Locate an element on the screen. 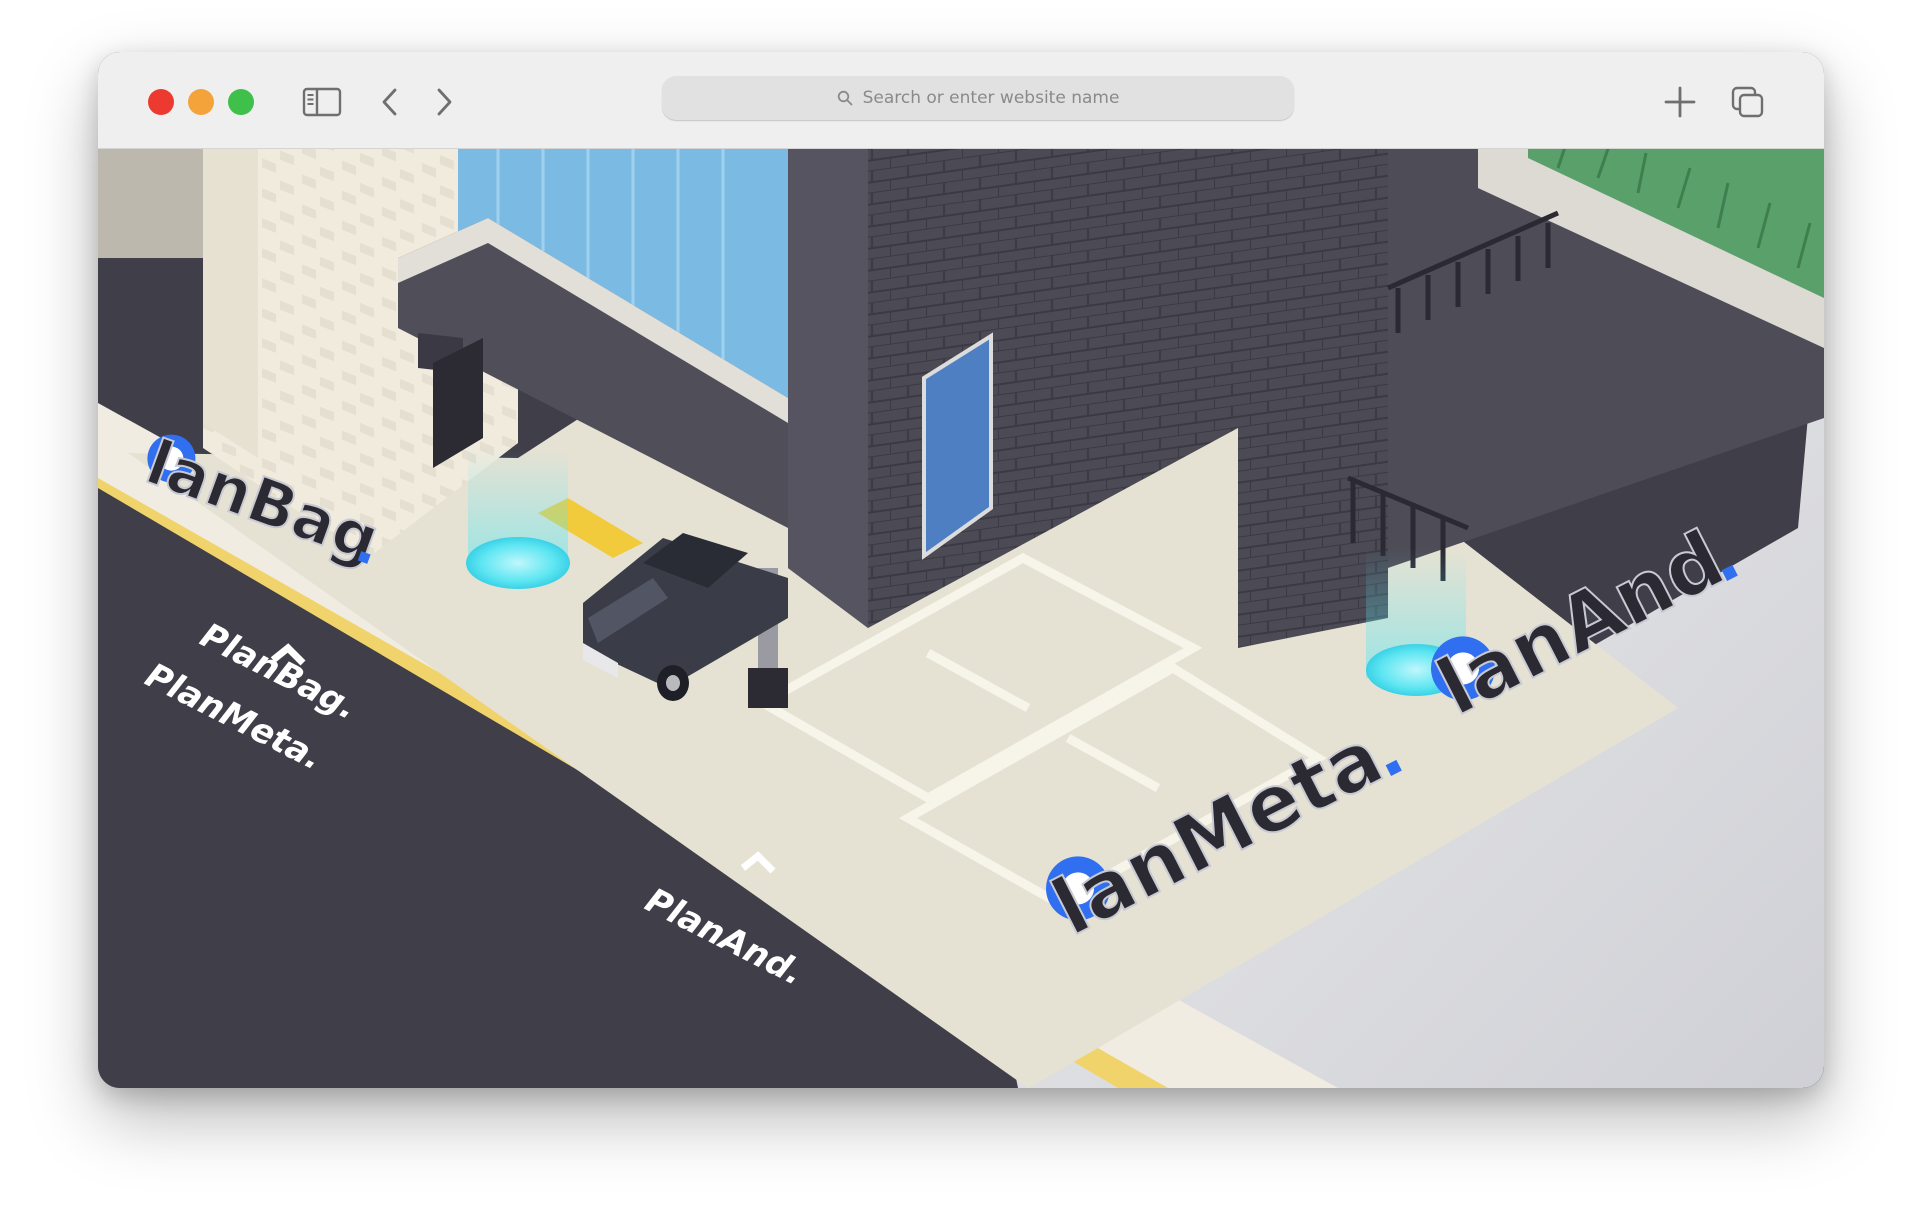 The width and height of the screenshot is (1920, 1225). forward-button is located at coordinates (444, 102).